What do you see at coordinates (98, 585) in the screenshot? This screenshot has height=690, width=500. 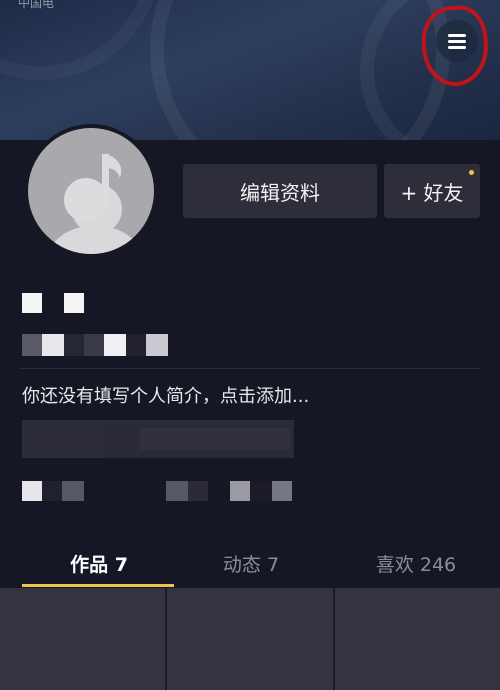 I see `active-tab-indicator` at bounding box center [98, 585].